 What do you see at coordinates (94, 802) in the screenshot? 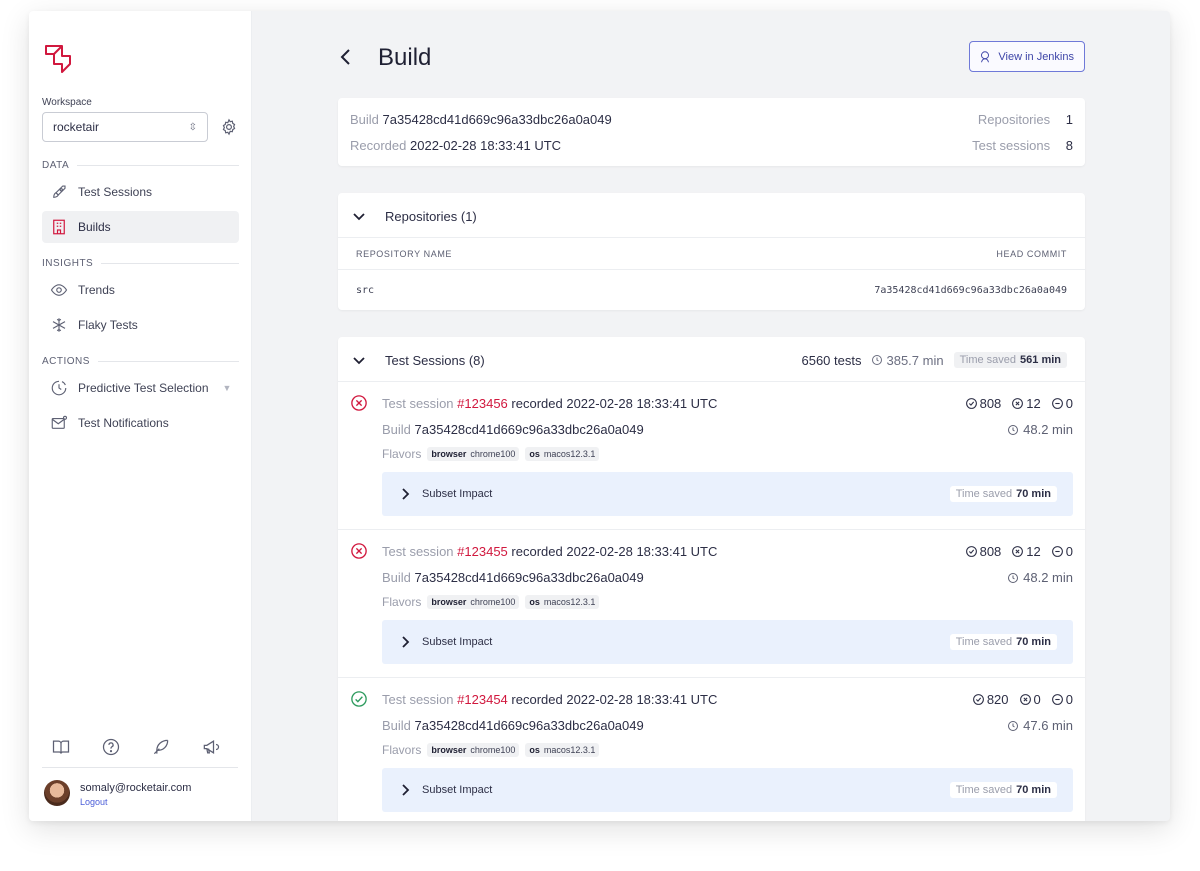
I see `logout-link: Logout` at bounding box center [94, 802].